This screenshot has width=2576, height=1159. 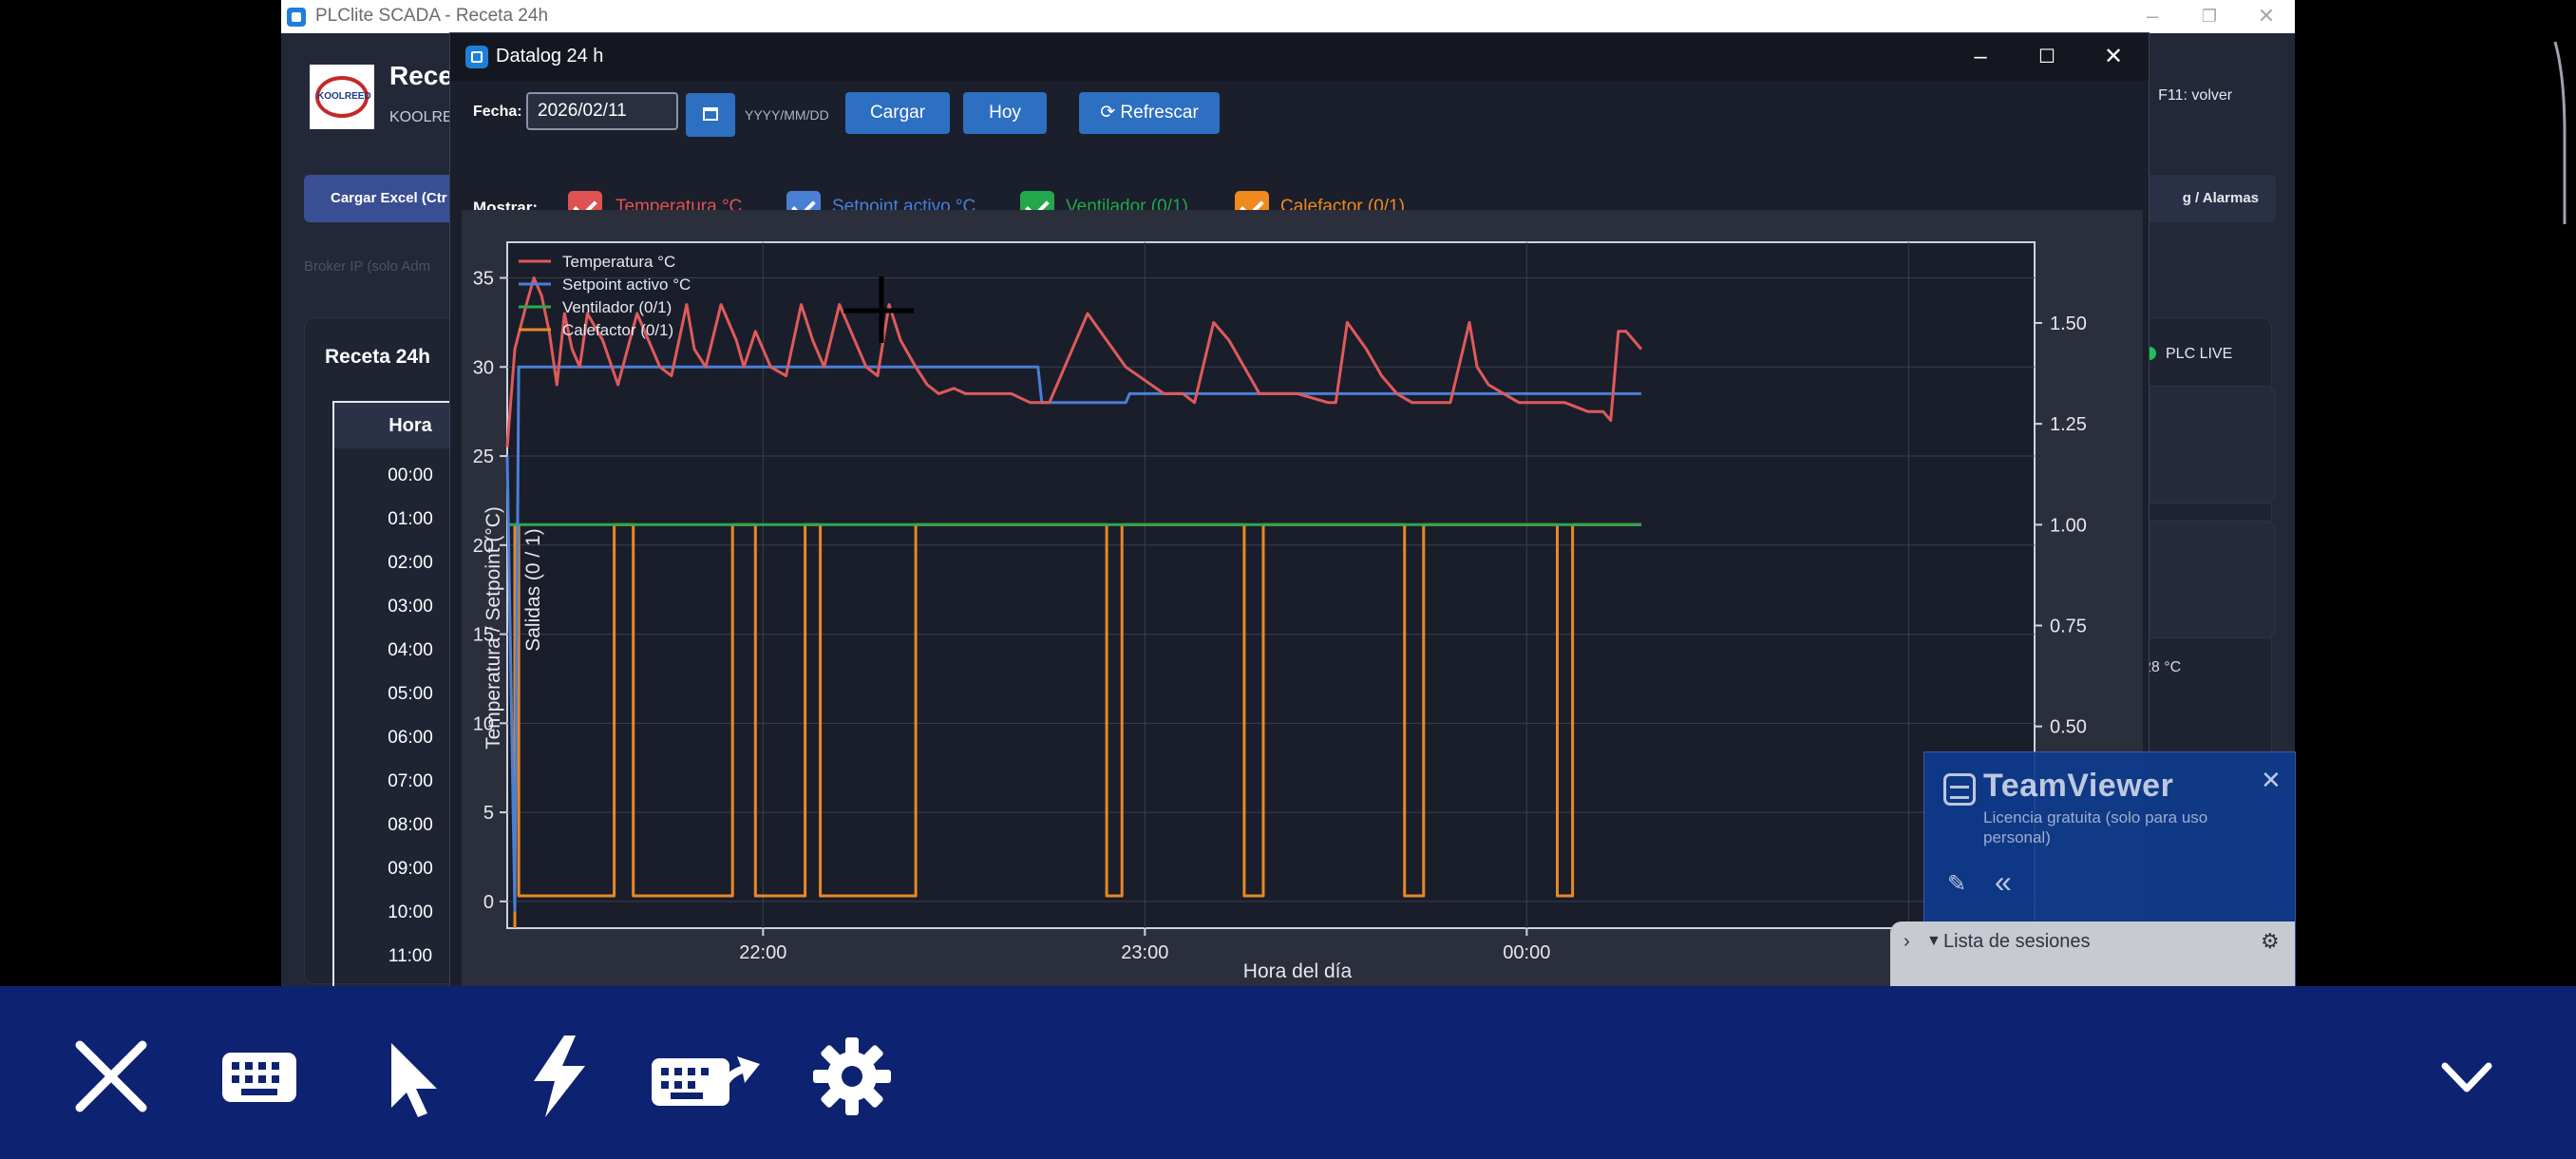 I want to click on date-input, so click(x=602, y=111).